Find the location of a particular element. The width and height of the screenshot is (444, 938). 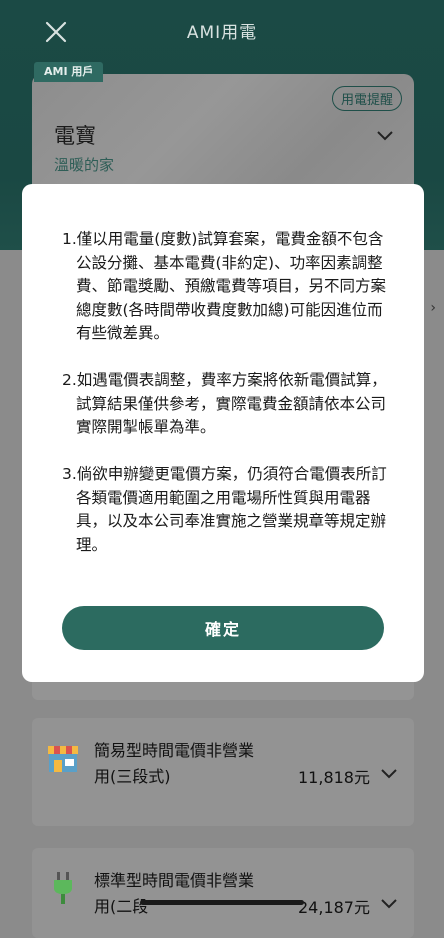

home-indicator is located at coordinates (222, 902).